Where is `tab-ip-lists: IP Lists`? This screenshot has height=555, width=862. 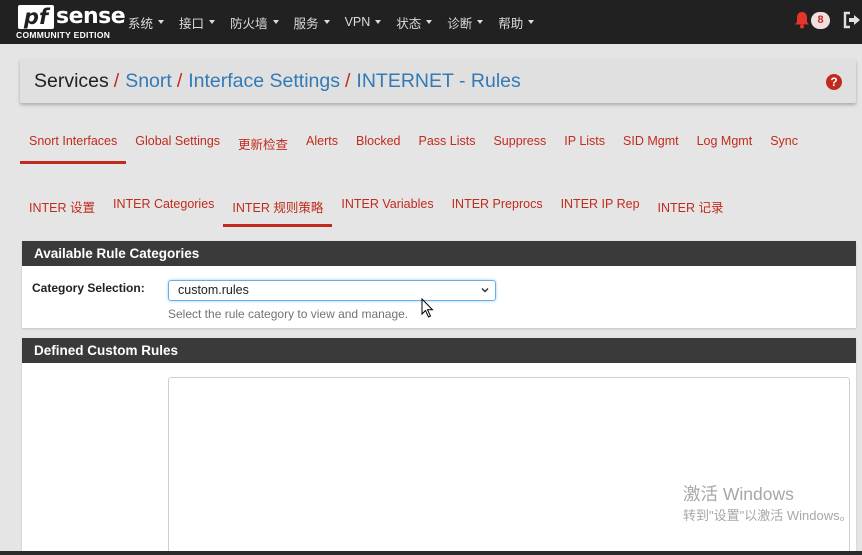 tab-ip-lists: IP Lists is located at coordinates (584, 147).